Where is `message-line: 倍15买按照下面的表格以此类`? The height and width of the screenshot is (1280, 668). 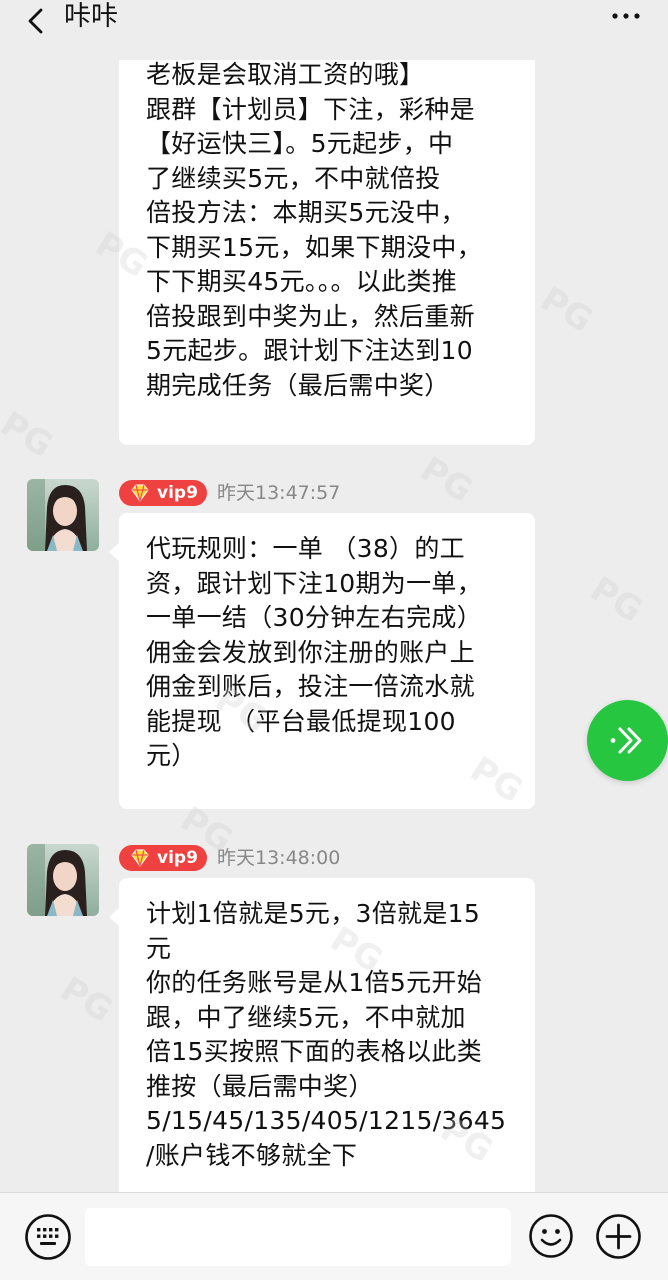 message-line: 倍15买按照下面的表格以此类 is located at coordinates (314, 1051).